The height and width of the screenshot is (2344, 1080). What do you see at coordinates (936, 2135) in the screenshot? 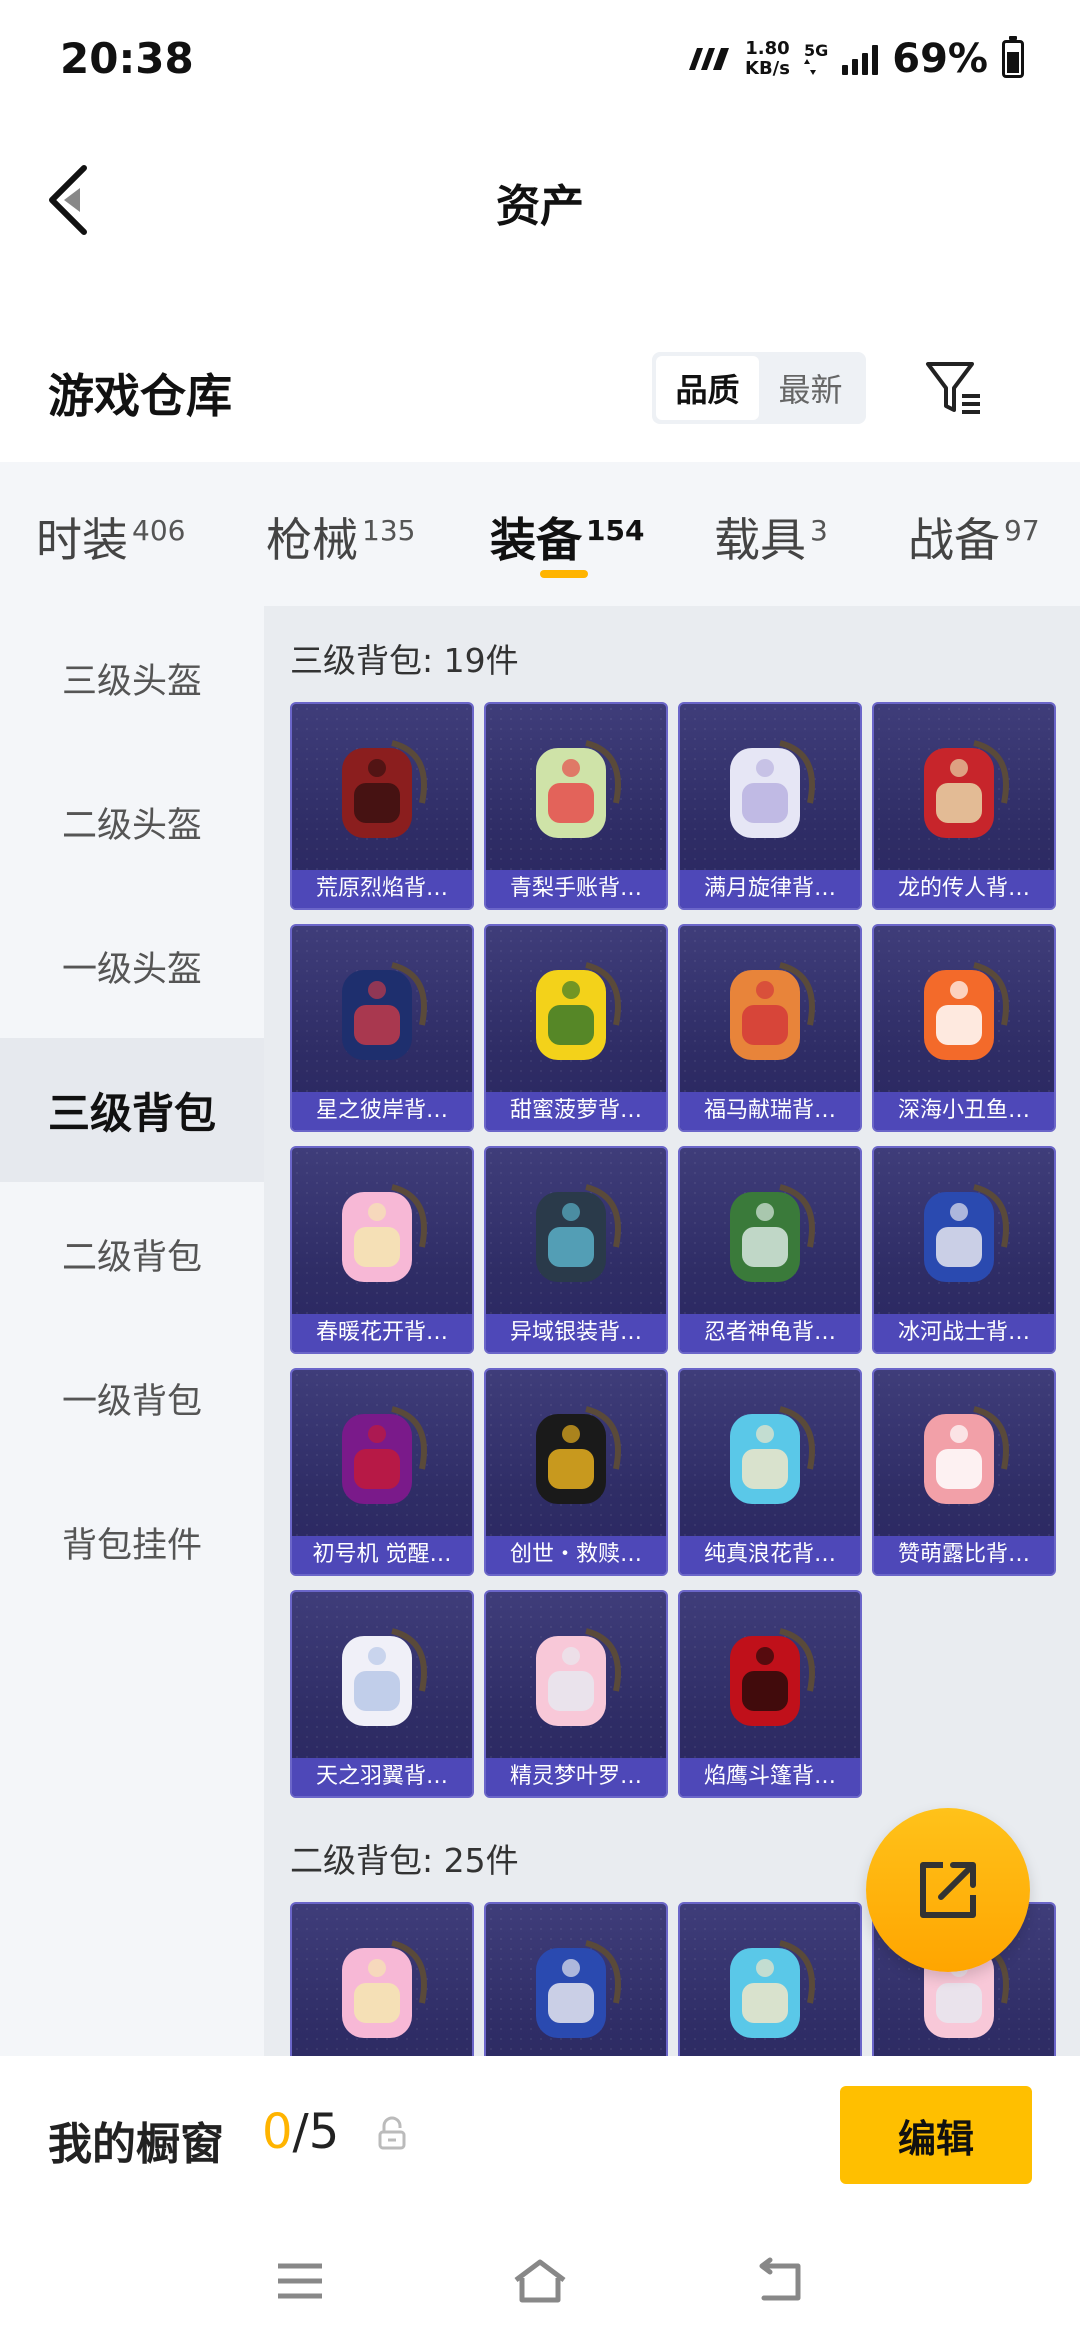
I see `edit-button: 编辑` at bounding box center [936, 2135].